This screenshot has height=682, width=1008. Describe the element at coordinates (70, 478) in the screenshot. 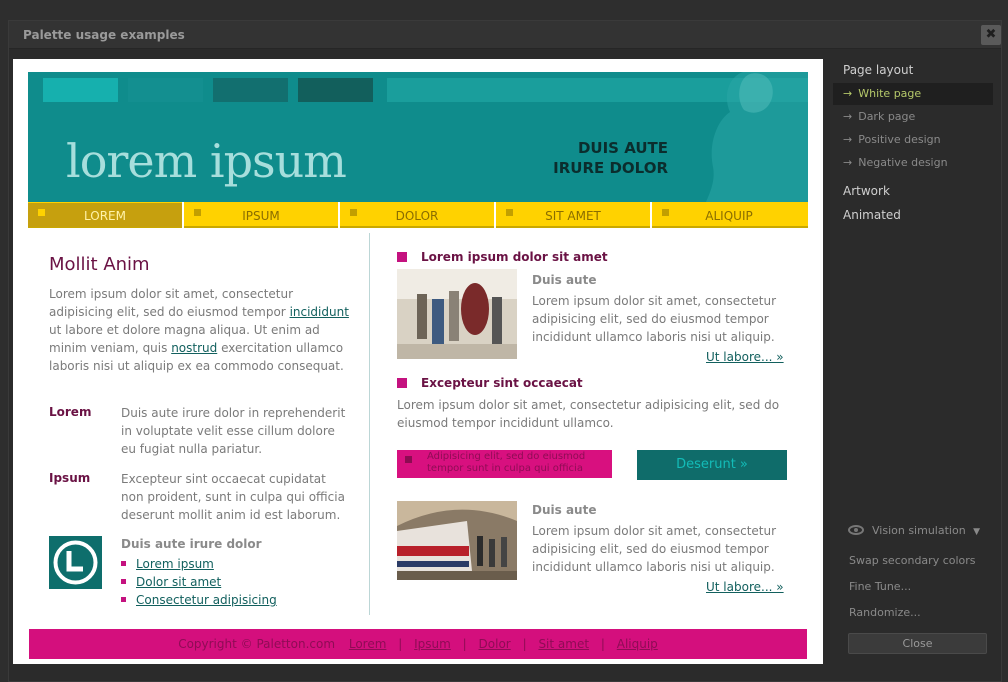

I see `definition-term: Ipsum` at that location.